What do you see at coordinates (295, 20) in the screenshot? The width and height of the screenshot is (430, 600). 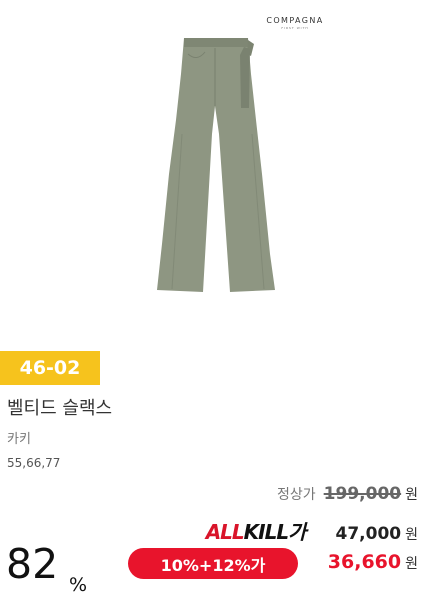 I see `brand-name: COMPAGNA` at bounding box center [295, 20].